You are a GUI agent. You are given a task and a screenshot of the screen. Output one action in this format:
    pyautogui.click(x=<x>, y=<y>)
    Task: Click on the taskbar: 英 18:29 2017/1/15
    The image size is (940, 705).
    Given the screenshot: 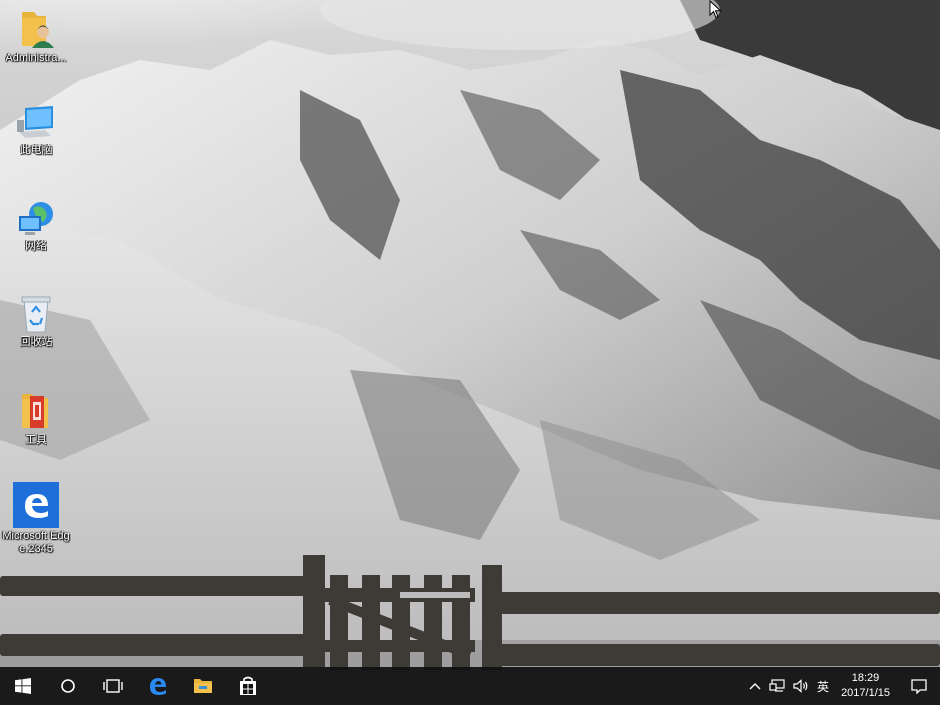 What is the action you would take?
    pyautogui.click(x=470, y=686)
    